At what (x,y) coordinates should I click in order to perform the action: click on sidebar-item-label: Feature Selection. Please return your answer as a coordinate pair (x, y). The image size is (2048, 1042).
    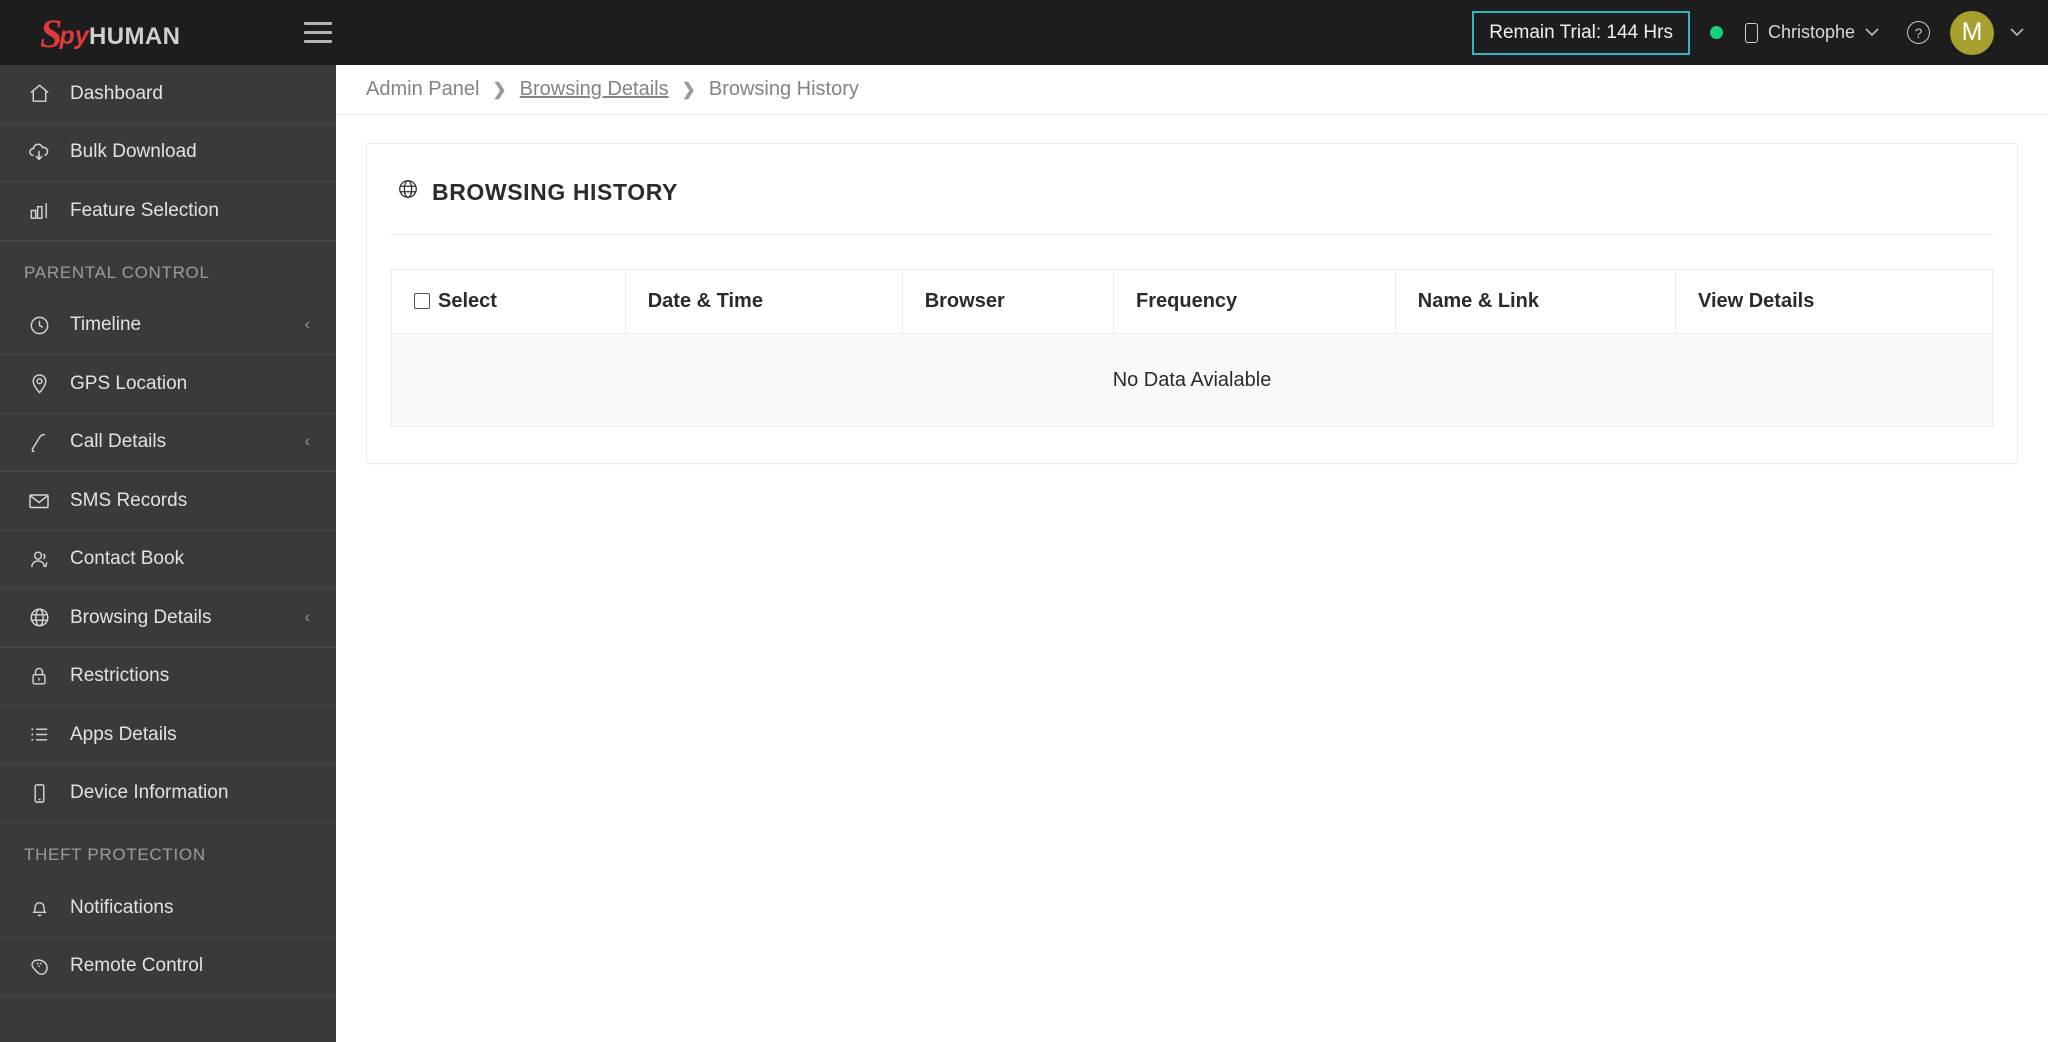
    Looking at the image, I should click on (144, 210).